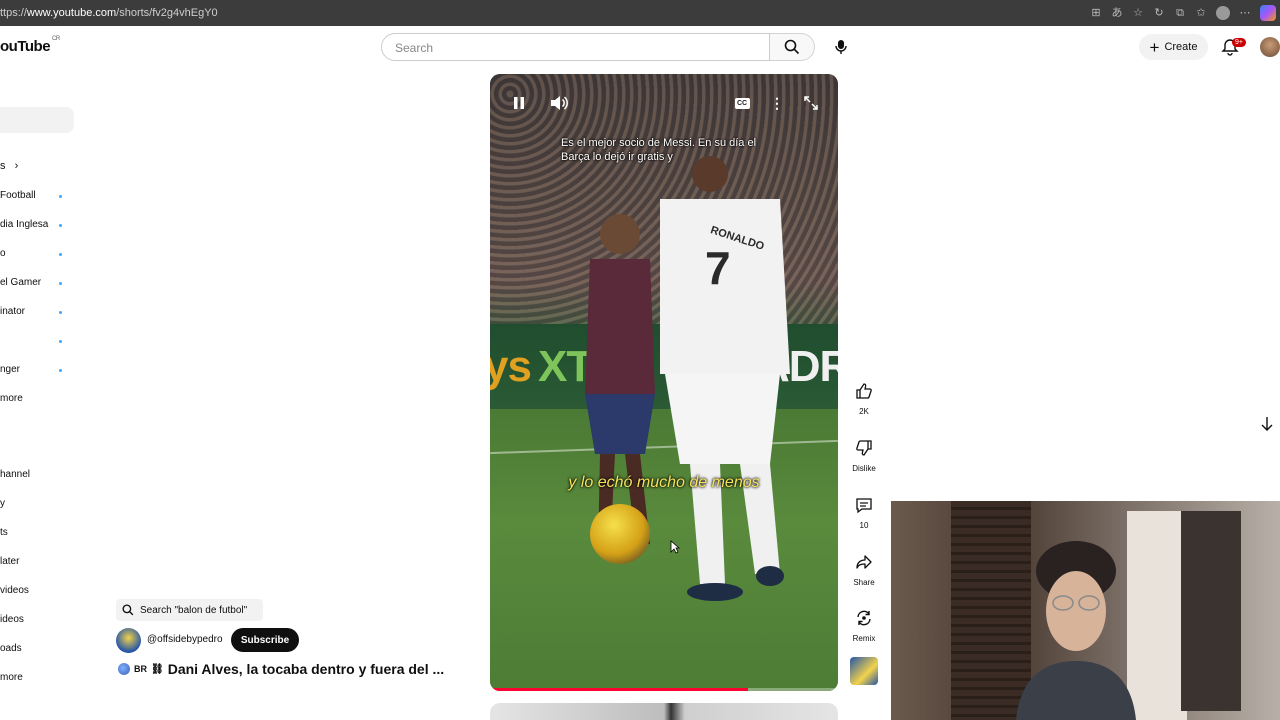 This screenshot has width=1280, height=720. What do you see at coordinates (675, 547) in the screenshot?
I see `mouse-cursor-icon` at bounding box center [675, 547].